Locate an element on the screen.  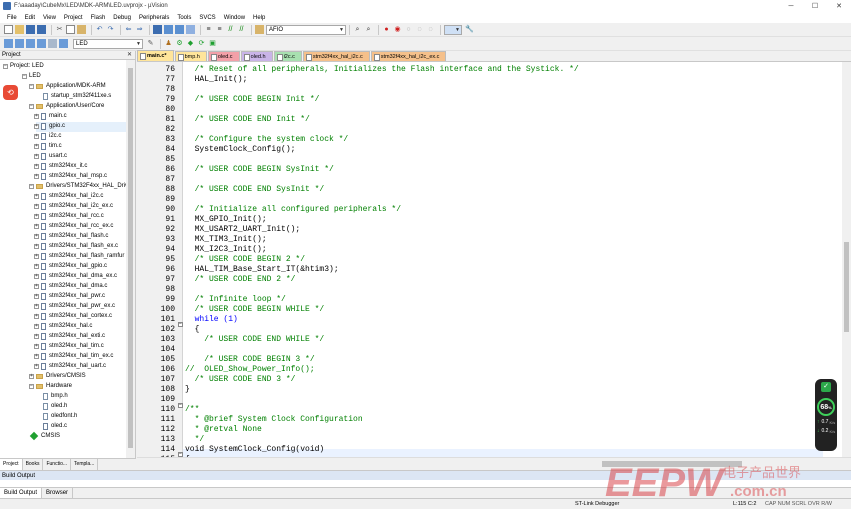
code-line: while (1) is located at coordinates (211, 320).